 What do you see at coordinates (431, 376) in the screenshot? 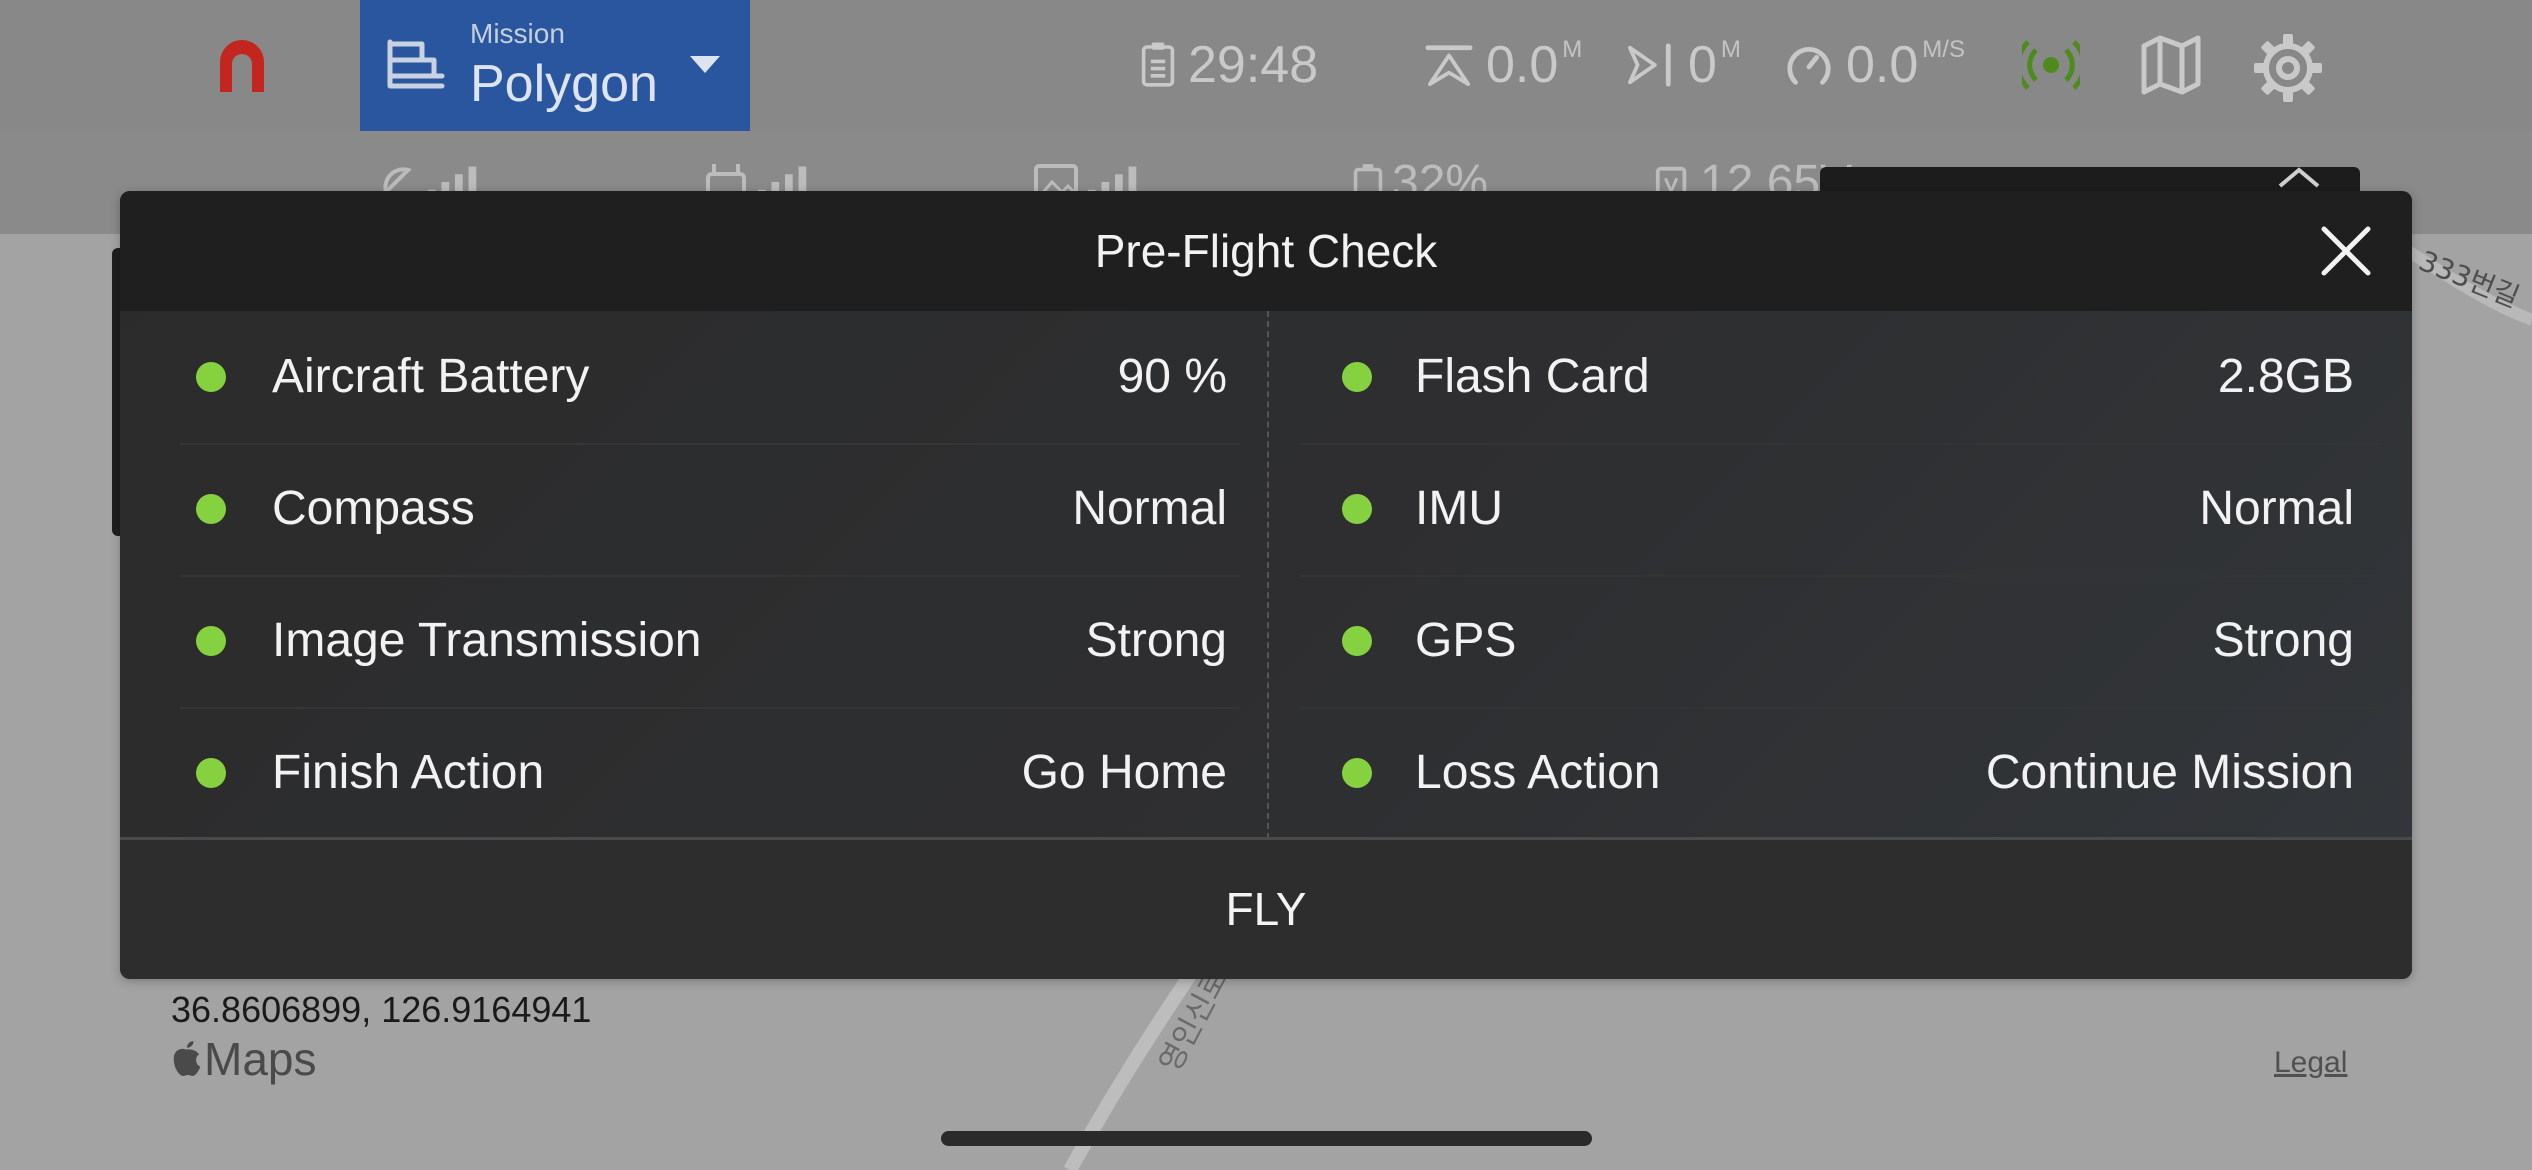
I see `check-label: Aircraft Battery` at bounding box center [431, 376].